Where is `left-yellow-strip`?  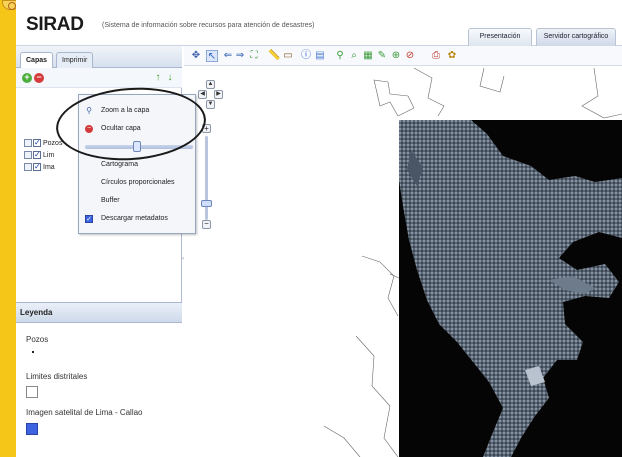 left-yellow-strip is located at coordinates (10, 228).